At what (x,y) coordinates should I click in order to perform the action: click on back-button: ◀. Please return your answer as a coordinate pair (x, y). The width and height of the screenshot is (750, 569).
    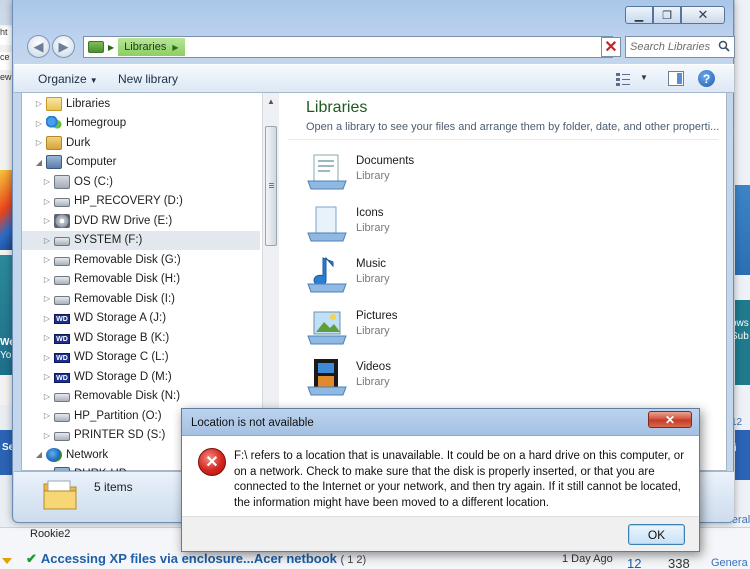
    Looking at the image, I should click on (38, 46).